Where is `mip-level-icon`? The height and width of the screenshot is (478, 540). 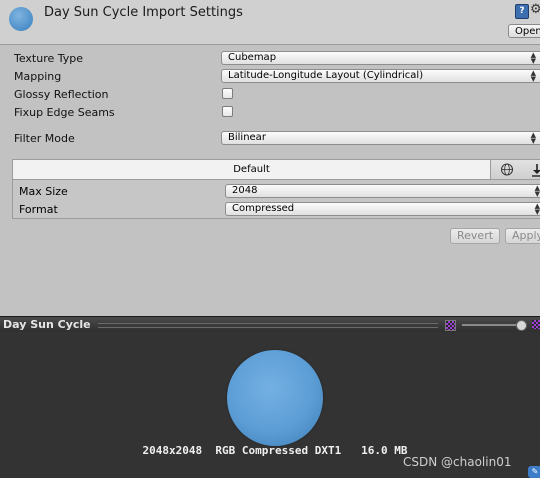 mip-level-icon is located at coordinates (536, 324).